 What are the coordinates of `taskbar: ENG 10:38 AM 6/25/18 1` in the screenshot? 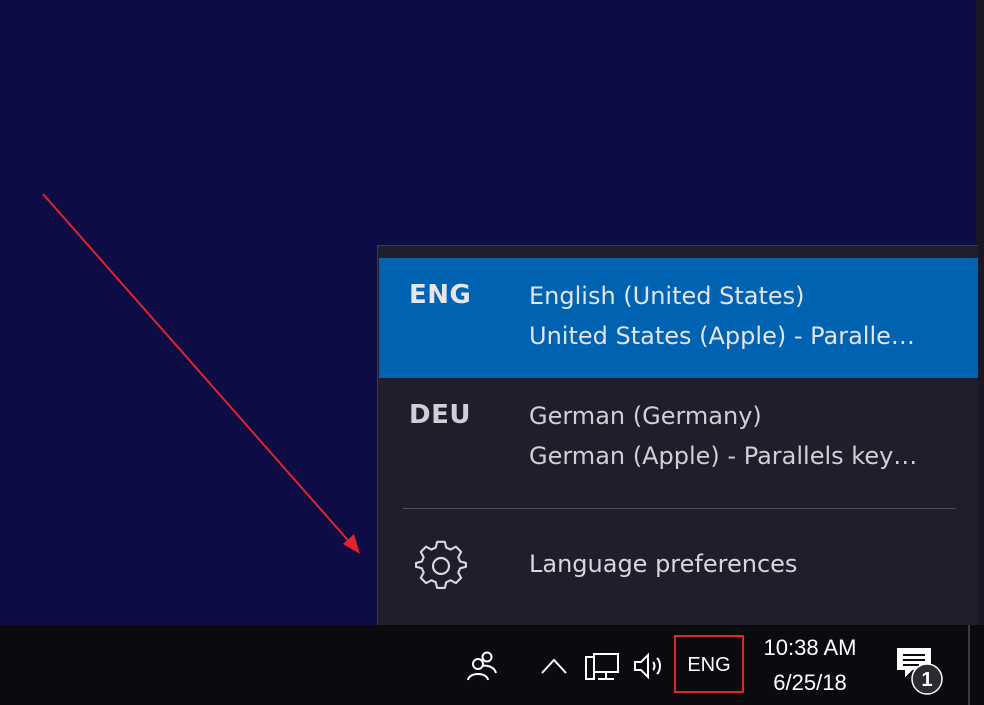 It's located at (492, 665).